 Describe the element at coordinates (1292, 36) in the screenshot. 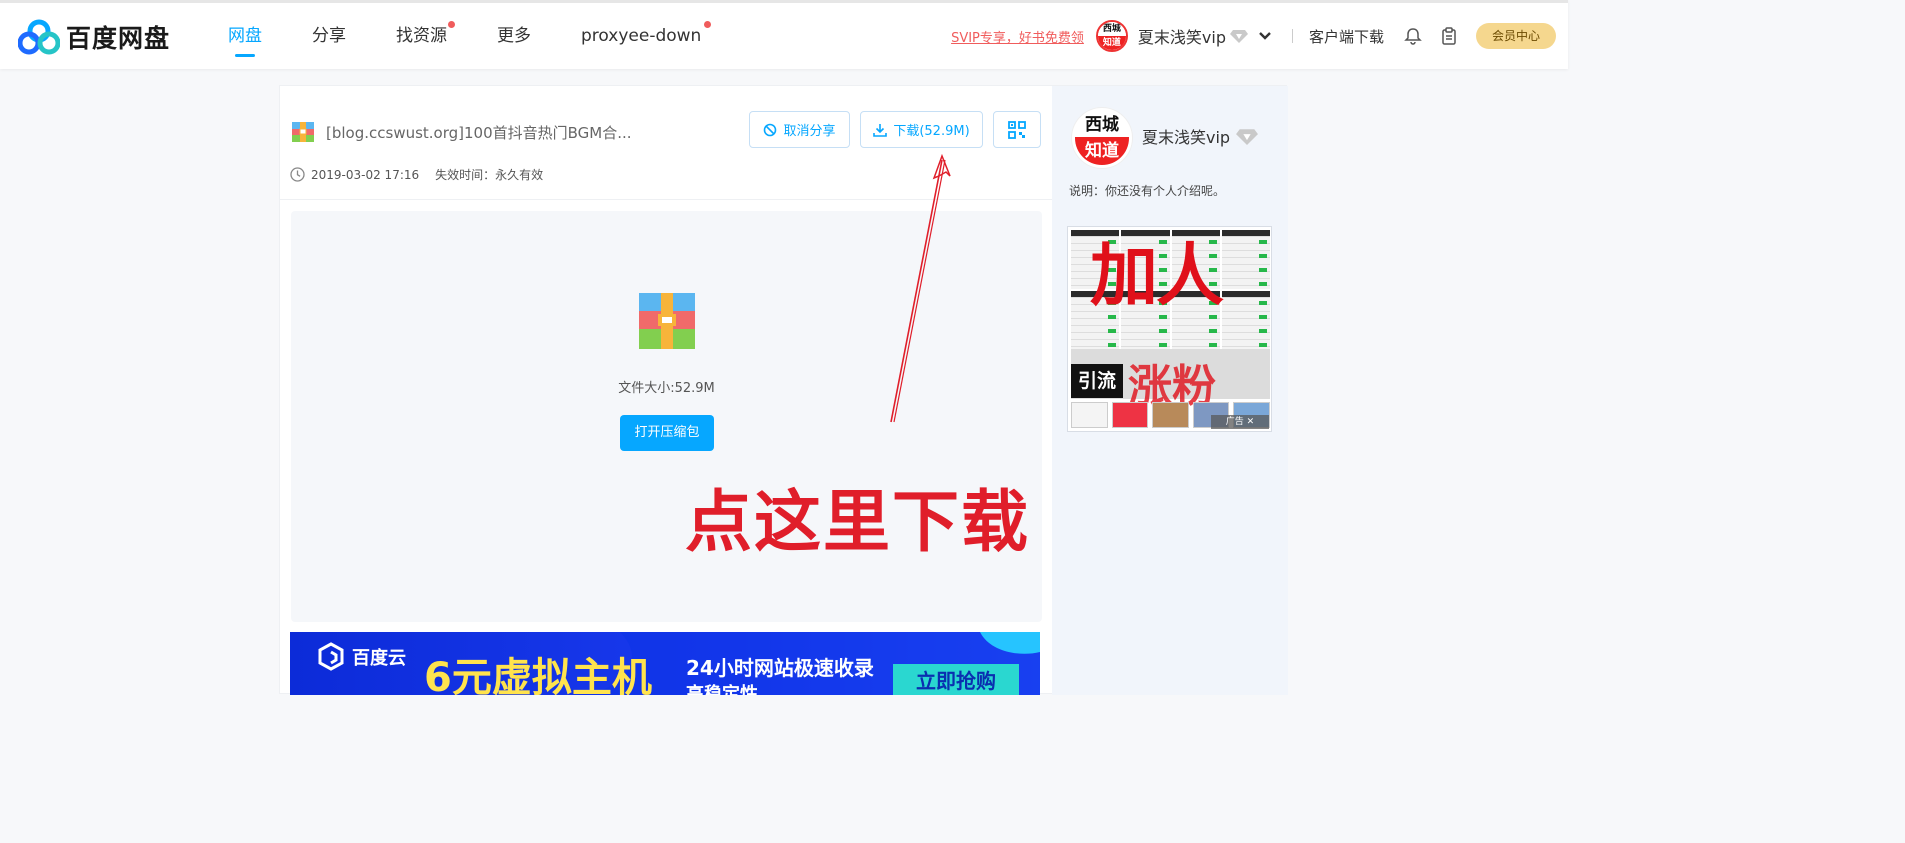

I see `divider` at that location.